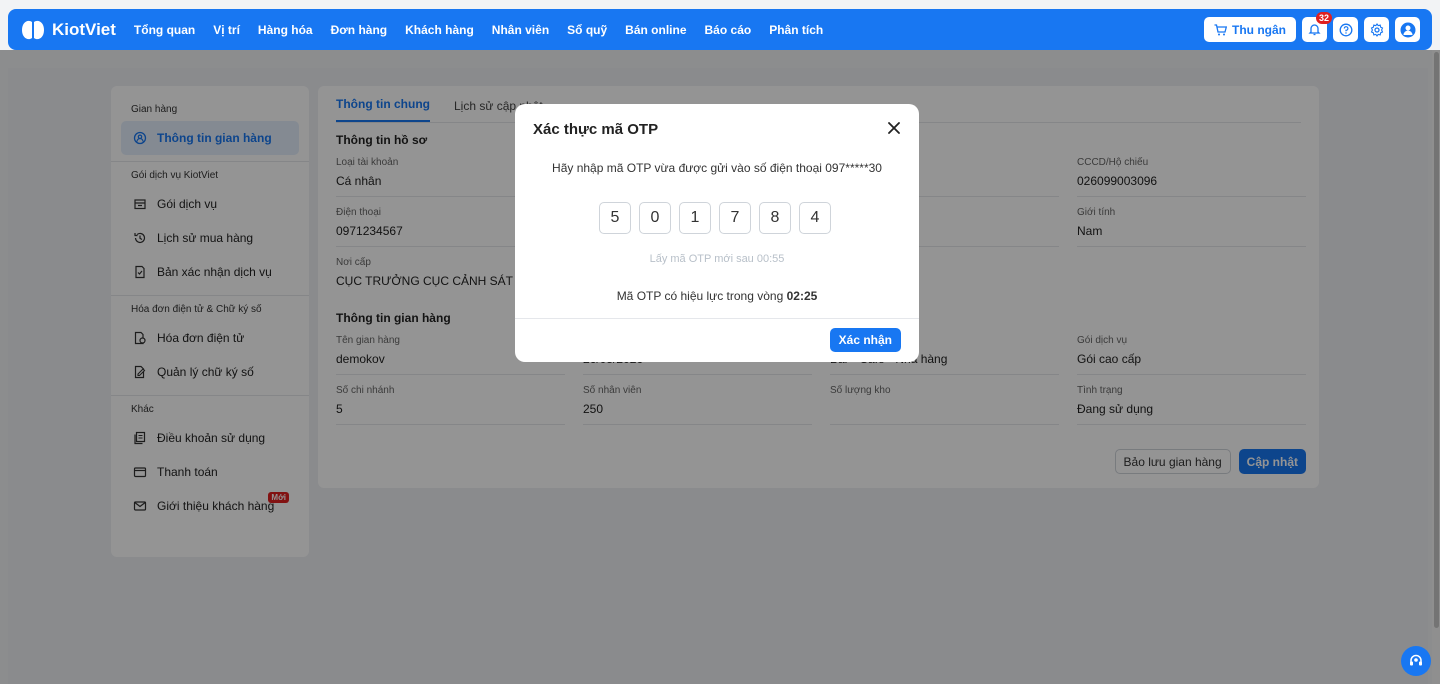 This screenshot has height=684, width=1440. I want to click on avatar-button, so click(1407, 29).